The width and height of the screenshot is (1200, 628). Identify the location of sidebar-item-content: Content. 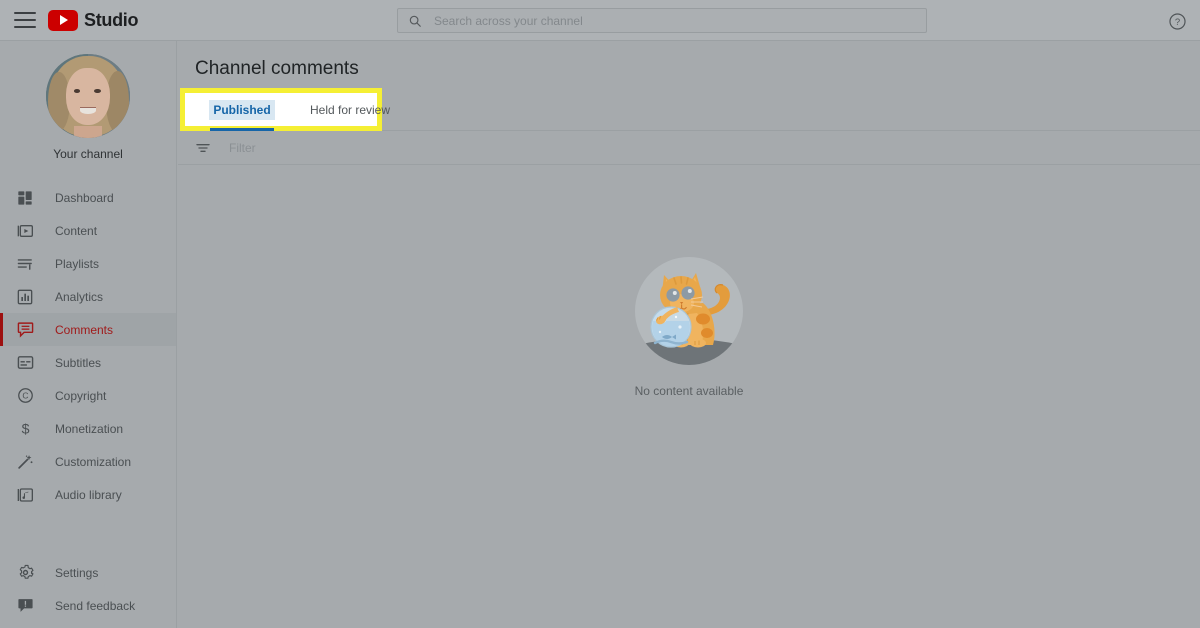
(88, 230).